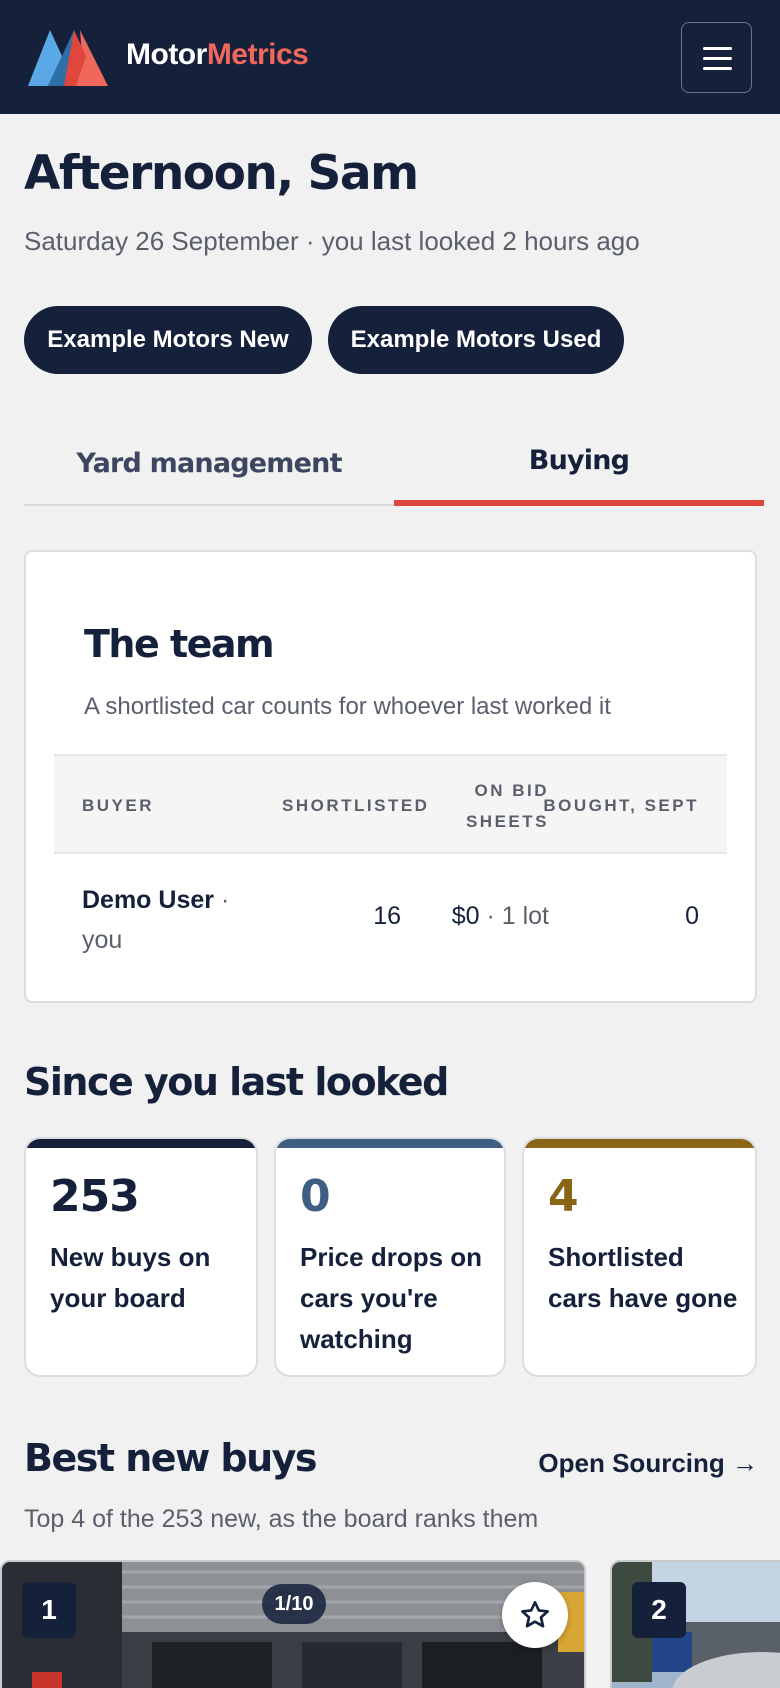 This screenshot has height=1688, width=780. I want to click on stat-card-shortlisted-gone: 4 Shortlisted cars have gone, so click(639, 1257).